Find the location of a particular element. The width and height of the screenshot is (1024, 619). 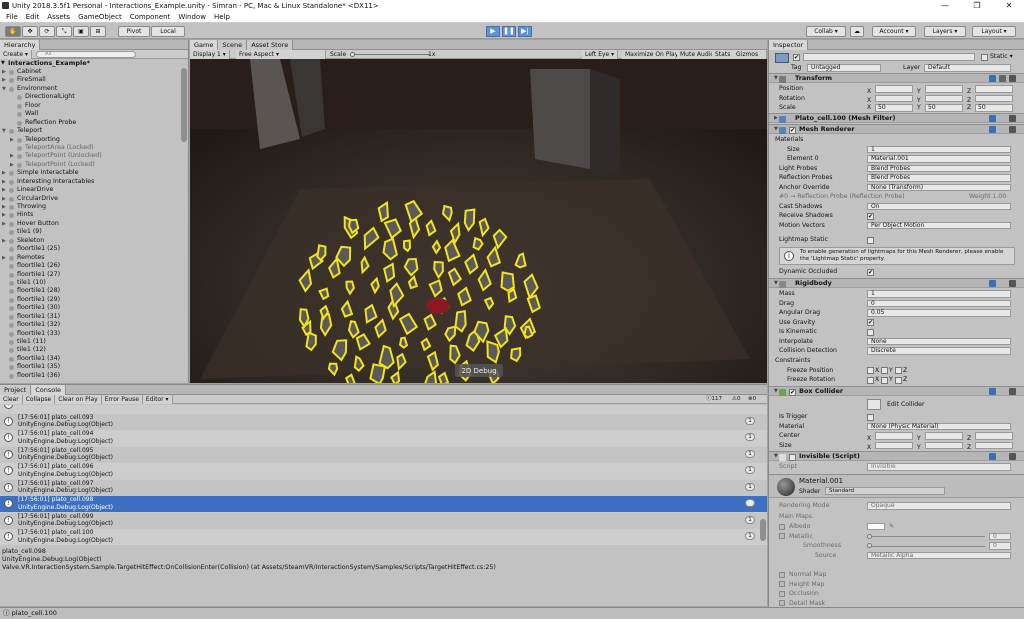

scene-root-row: ▼ Interactions_Example* is located at coordinates (94, 63).